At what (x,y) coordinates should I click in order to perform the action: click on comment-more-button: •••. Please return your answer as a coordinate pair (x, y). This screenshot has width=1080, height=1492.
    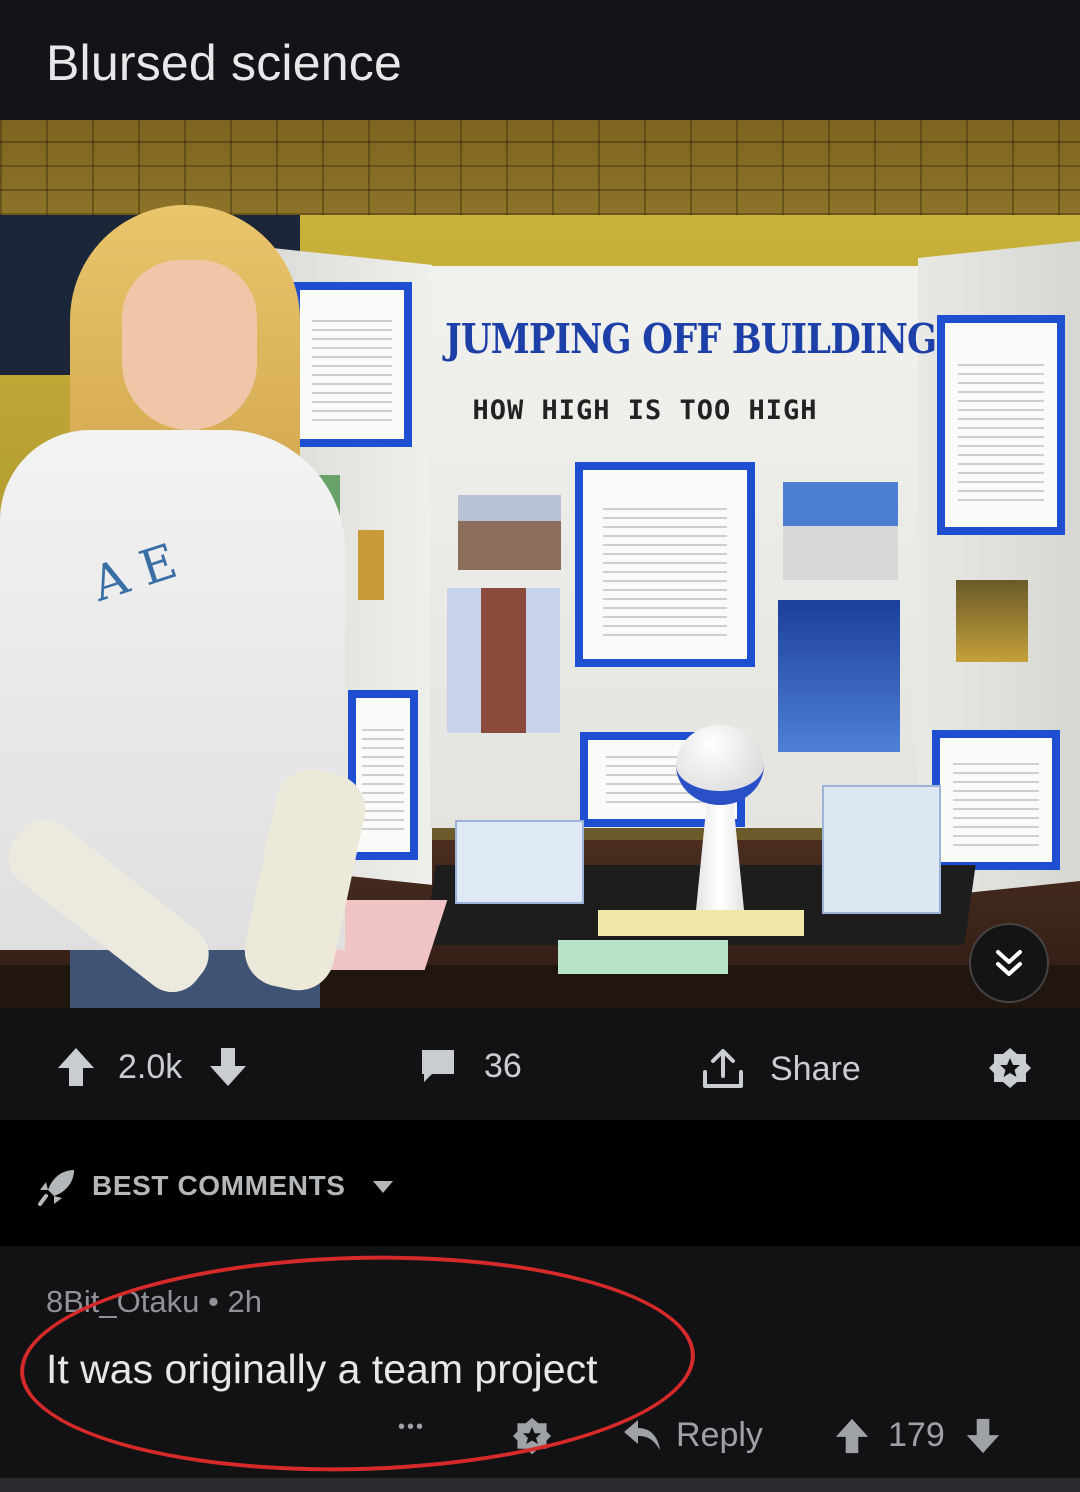
    Looking at the image, I should click on (411, 1427).